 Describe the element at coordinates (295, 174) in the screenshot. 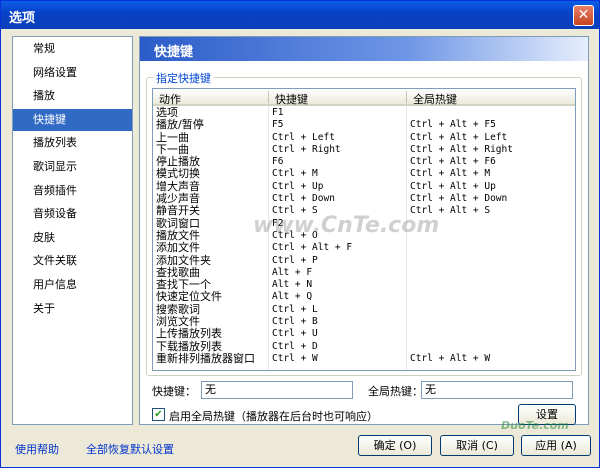

I see `row-shortcut: Ctrl + M` at that location.